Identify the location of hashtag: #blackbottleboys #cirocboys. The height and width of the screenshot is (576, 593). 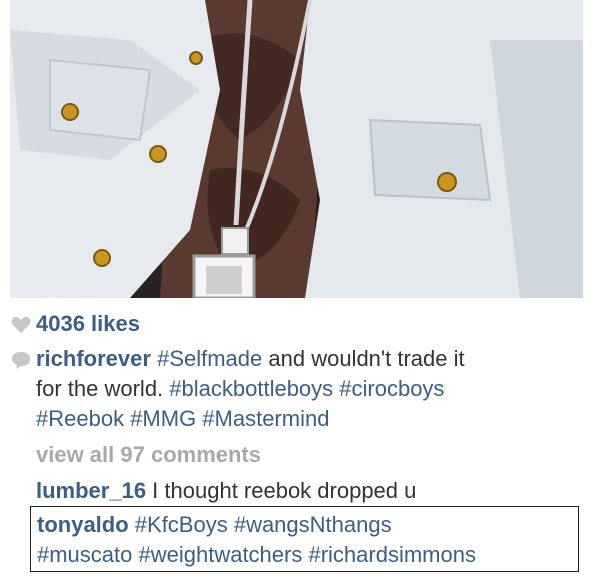
(306, 388).